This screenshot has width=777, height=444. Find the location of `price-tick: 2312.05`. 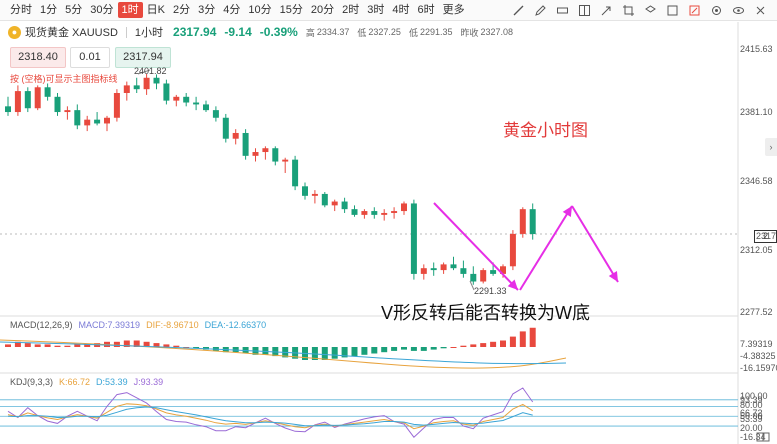

price-tick: 2312.05 is located at coordinates (756, 250).